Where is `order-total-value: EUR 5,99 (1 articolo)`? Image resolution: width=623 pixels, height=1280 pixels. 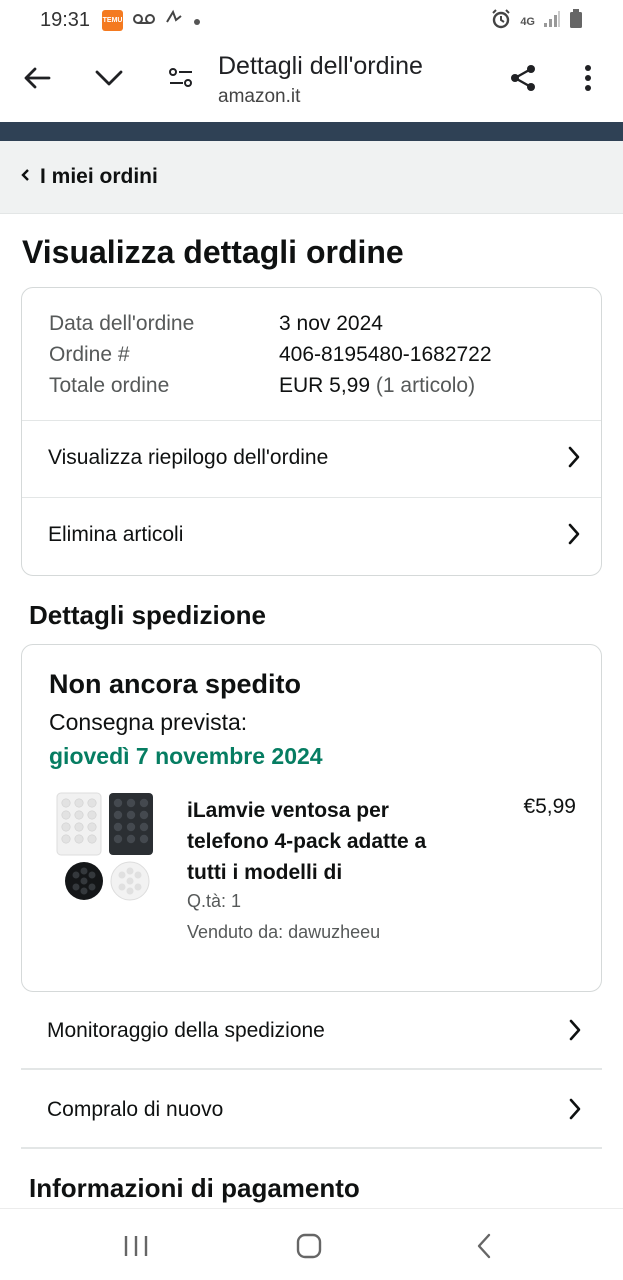 order-total-value: EUR 5,99 (1 articolo) is located at coordinates (377, 386).